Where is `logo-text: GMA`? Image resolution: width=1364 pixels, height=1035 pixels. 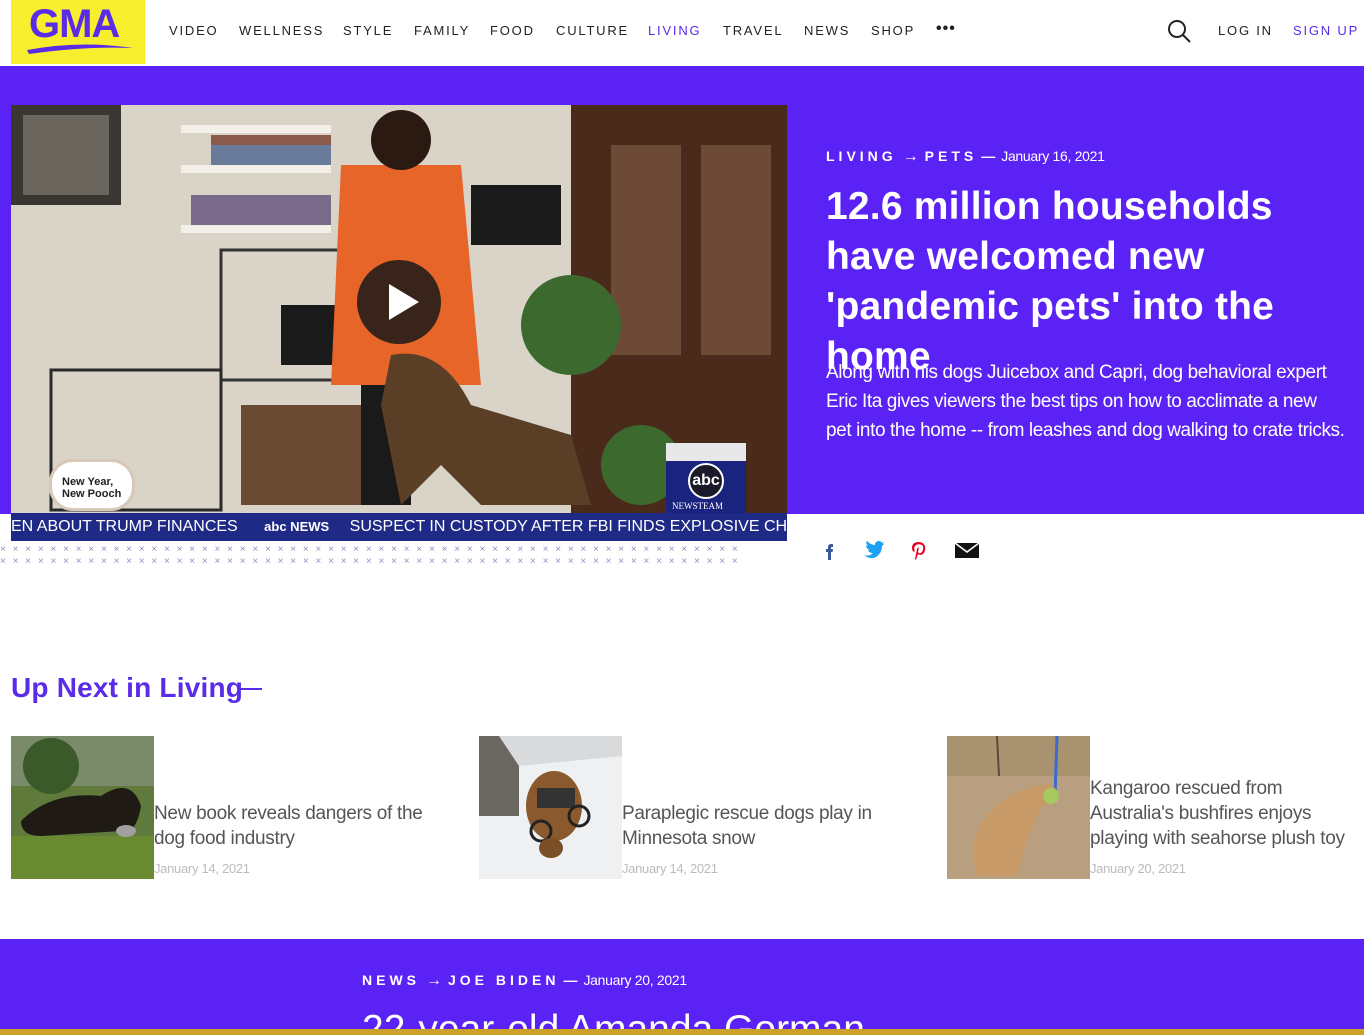 logo-text: GMA is located at coordinates (74, 24).